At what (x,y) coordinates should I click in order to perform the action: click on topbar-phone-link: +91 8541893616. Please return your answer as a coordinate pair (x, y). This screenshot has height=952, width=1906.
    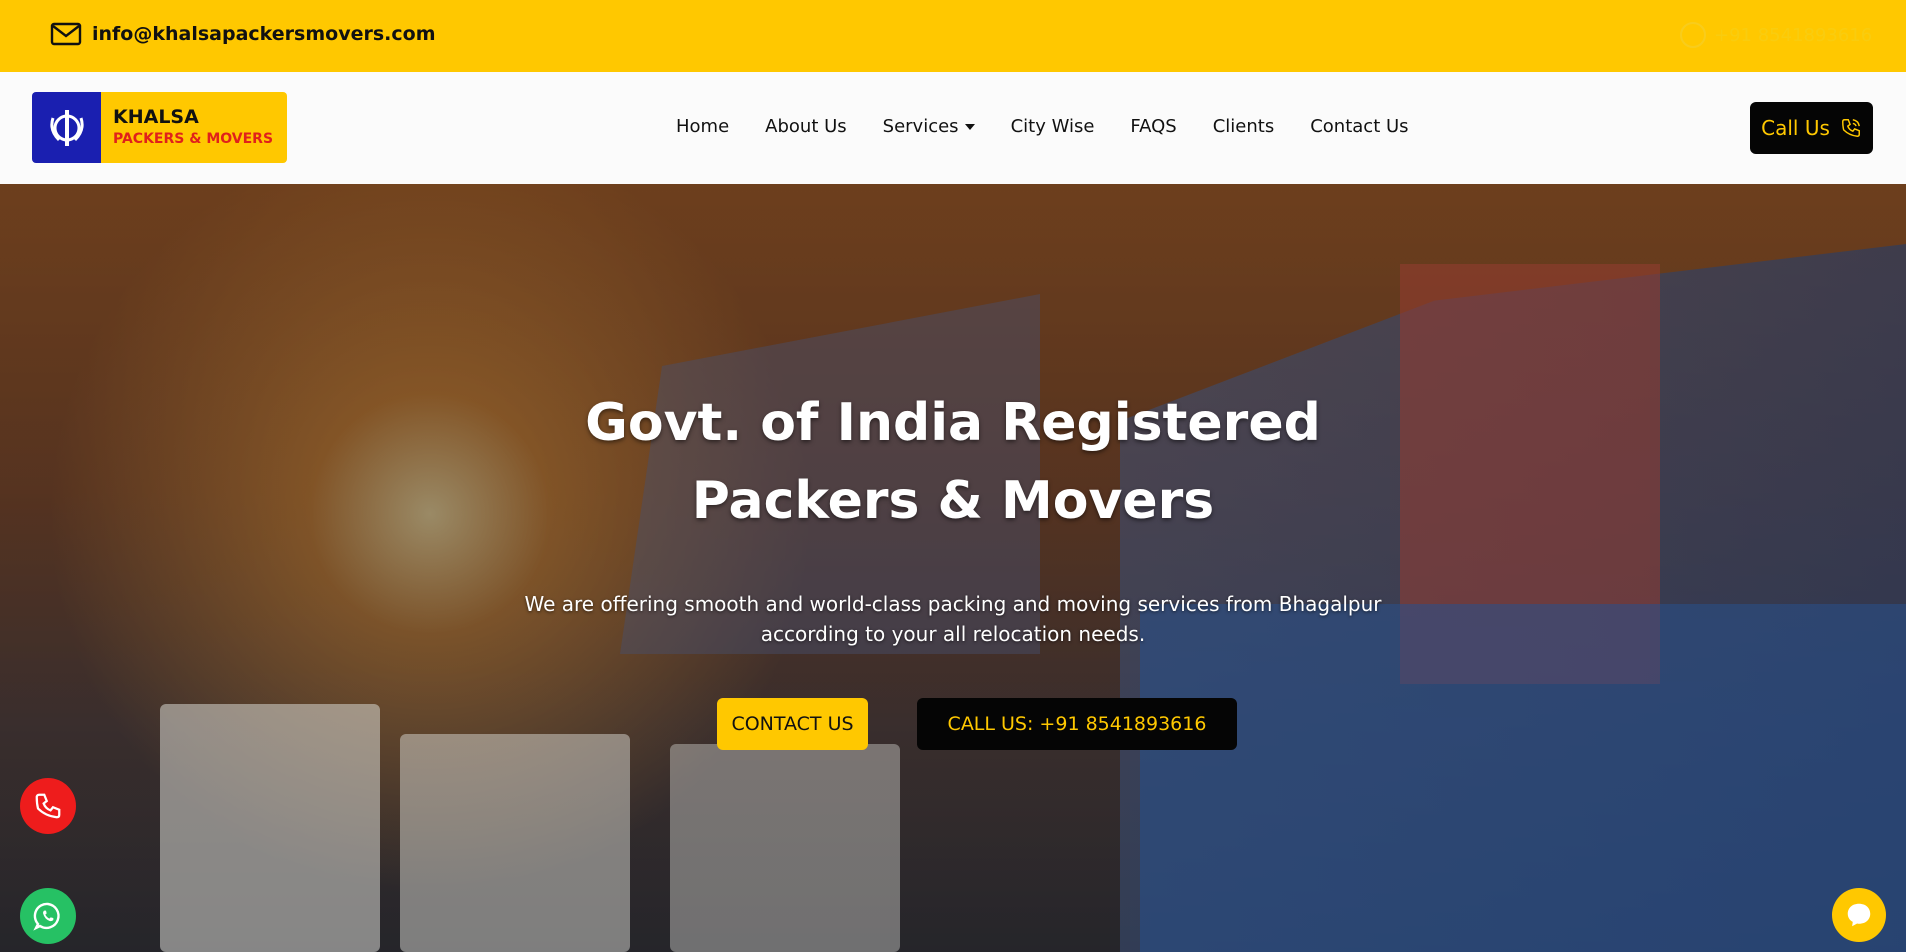
    Looking at the image, I should click on (1776, 35).